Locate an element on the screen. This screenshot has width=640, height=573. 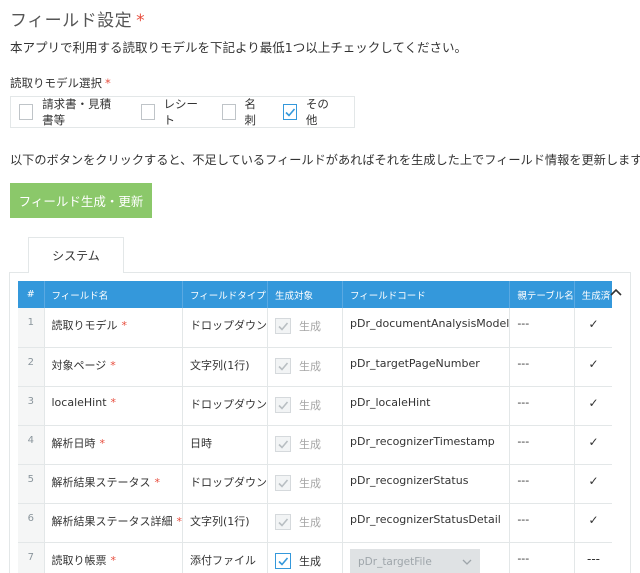
field-code-value: pDr_targetFile is located at coordinates (395, 561).